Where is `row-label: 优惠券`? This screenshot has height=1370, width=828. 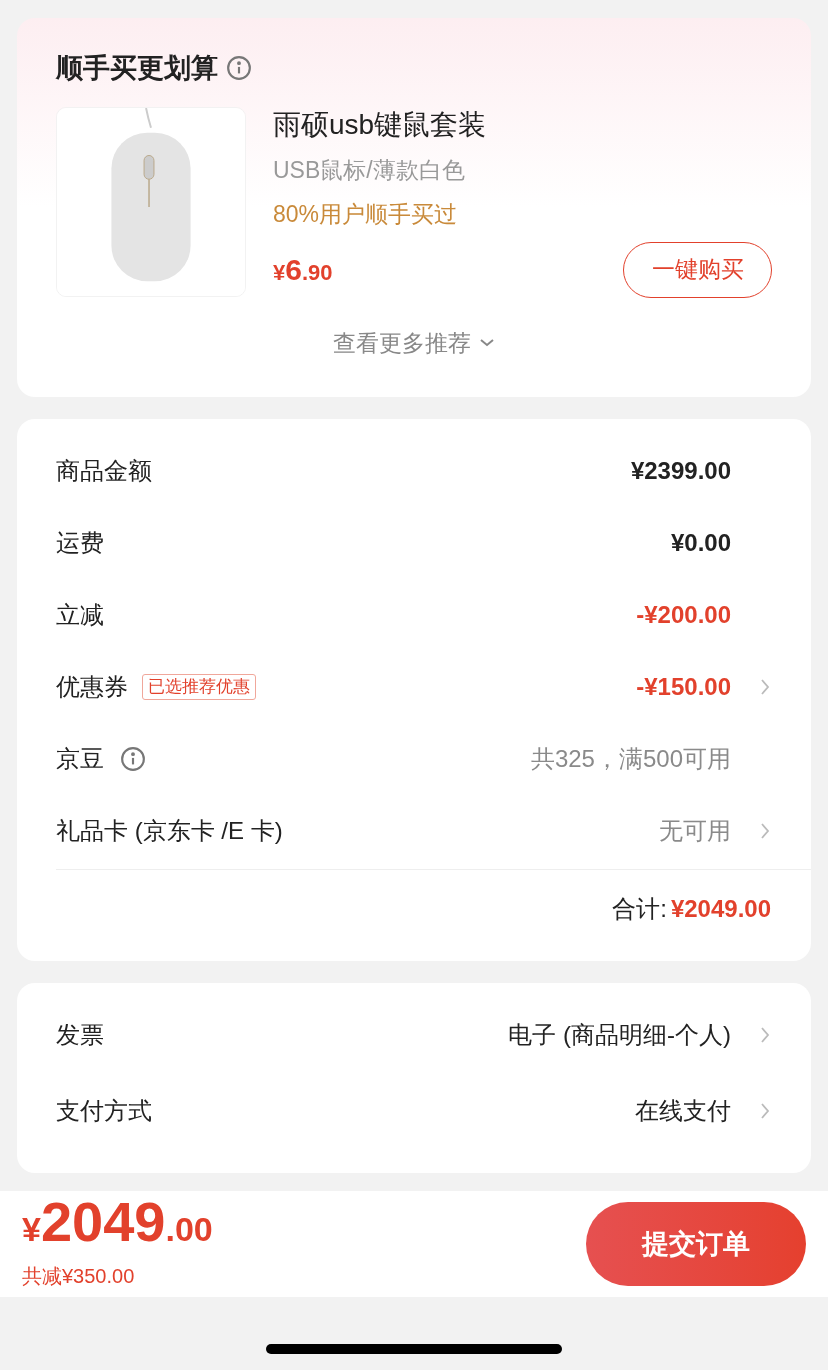
row-label: 优惠券 is located at coordinates (92, 687).